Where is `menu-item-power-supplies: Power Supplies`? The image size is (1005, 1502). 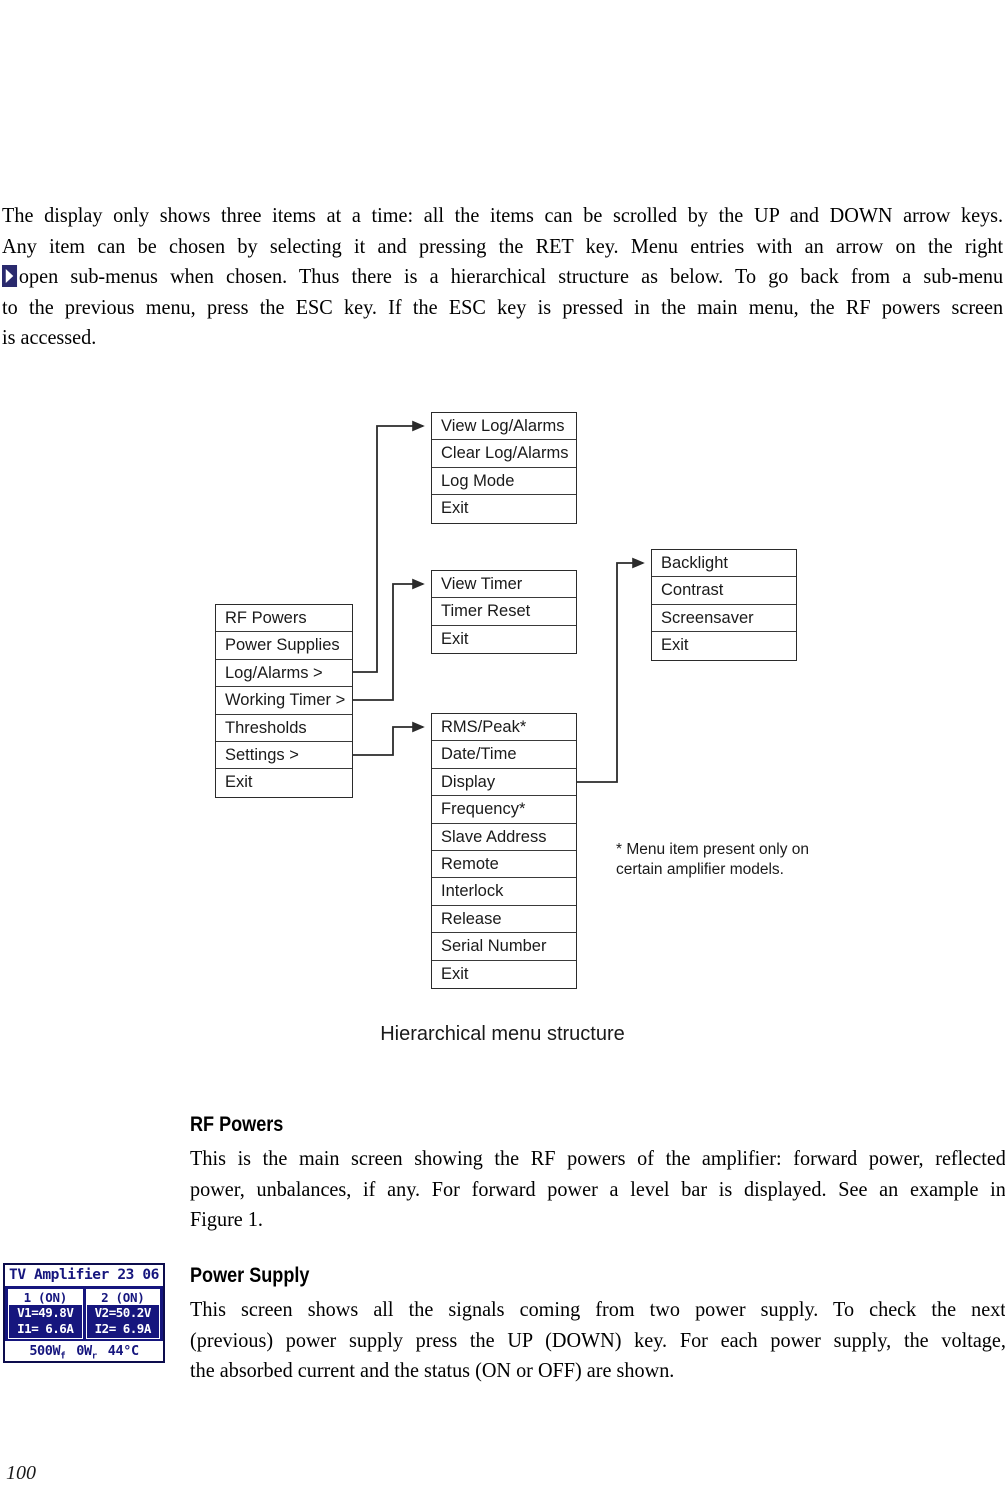
menu-item-power-supplies: Power Supplies is located at coordinates (284, 646).